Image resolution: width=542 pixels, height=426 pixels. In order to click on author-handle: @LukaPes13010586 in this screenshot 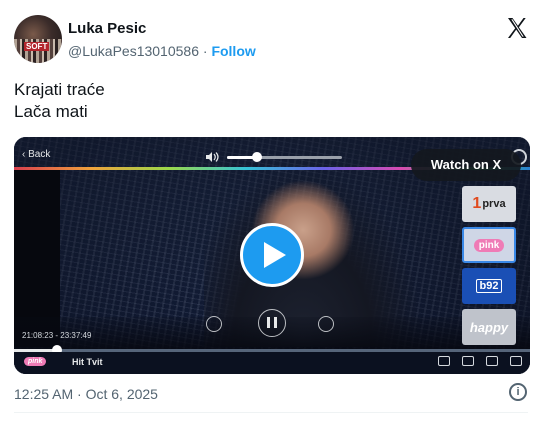, I will do `click(133, 51)`.